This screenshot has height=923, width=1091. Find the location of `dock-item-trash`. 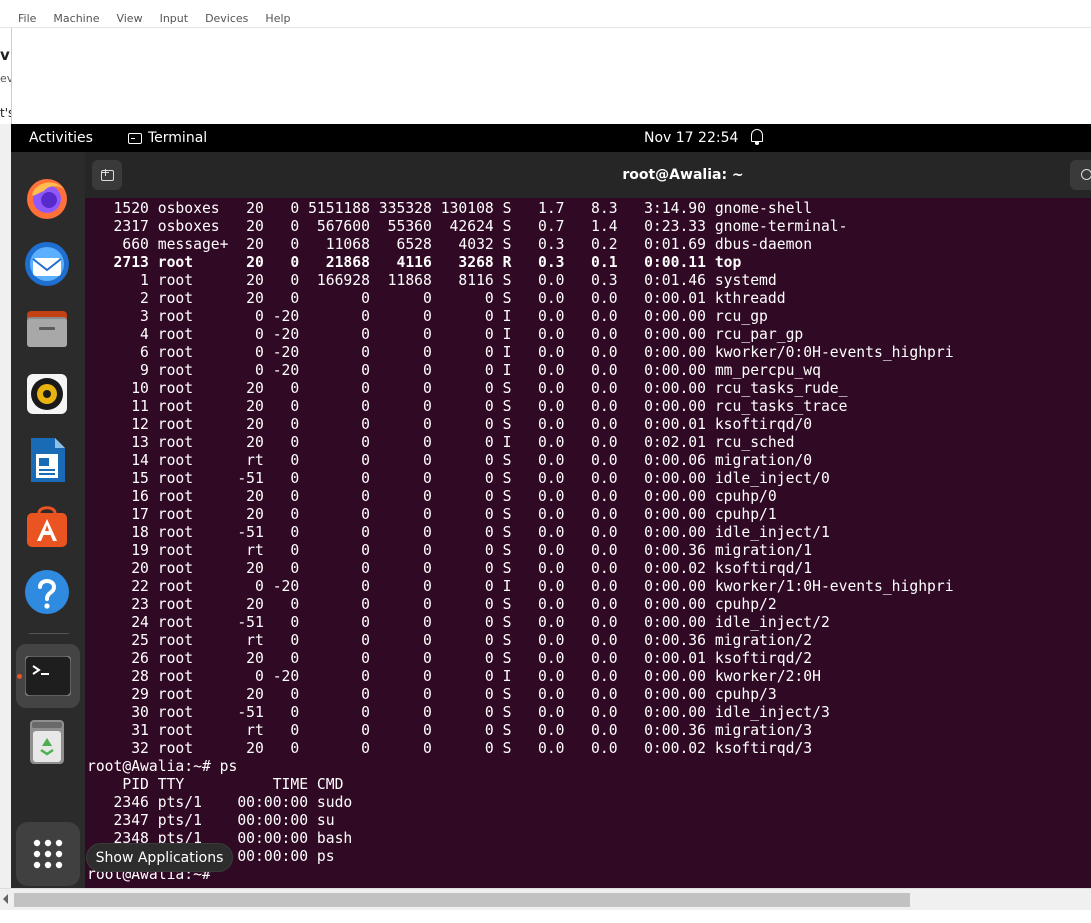

dock-item-trash is located at coordinates (47, 742).